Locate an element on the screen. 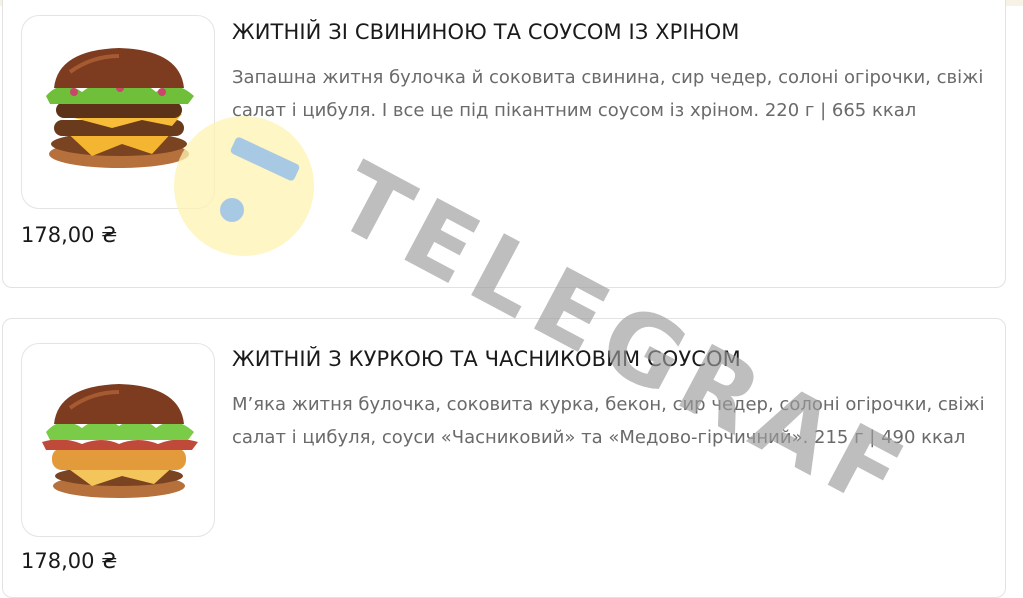  pork-burger-icon is located at coordinates (120, 108).